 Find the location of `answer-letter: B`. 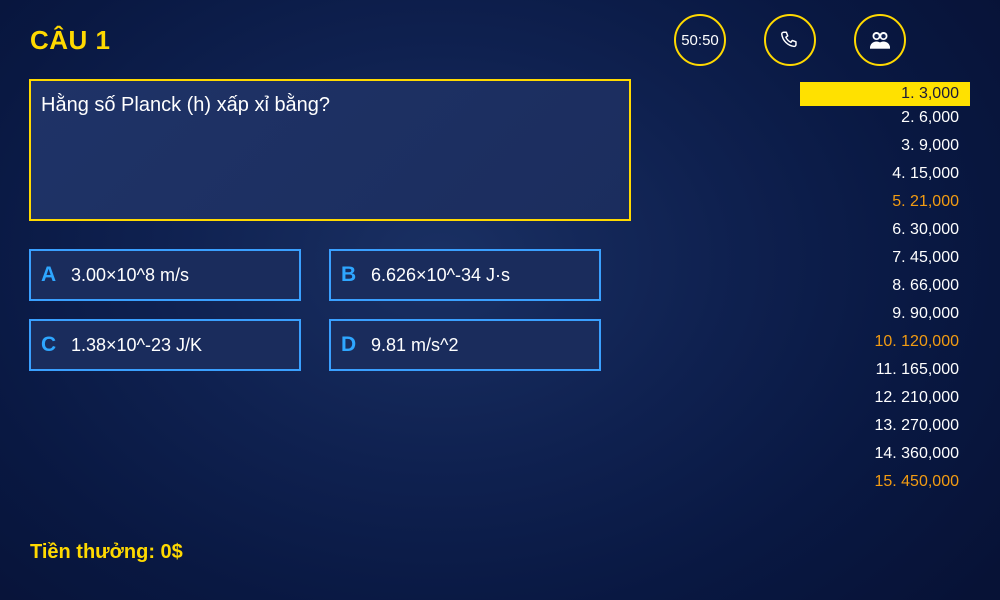

answer-letter: B is located at coordinates (349, 274).